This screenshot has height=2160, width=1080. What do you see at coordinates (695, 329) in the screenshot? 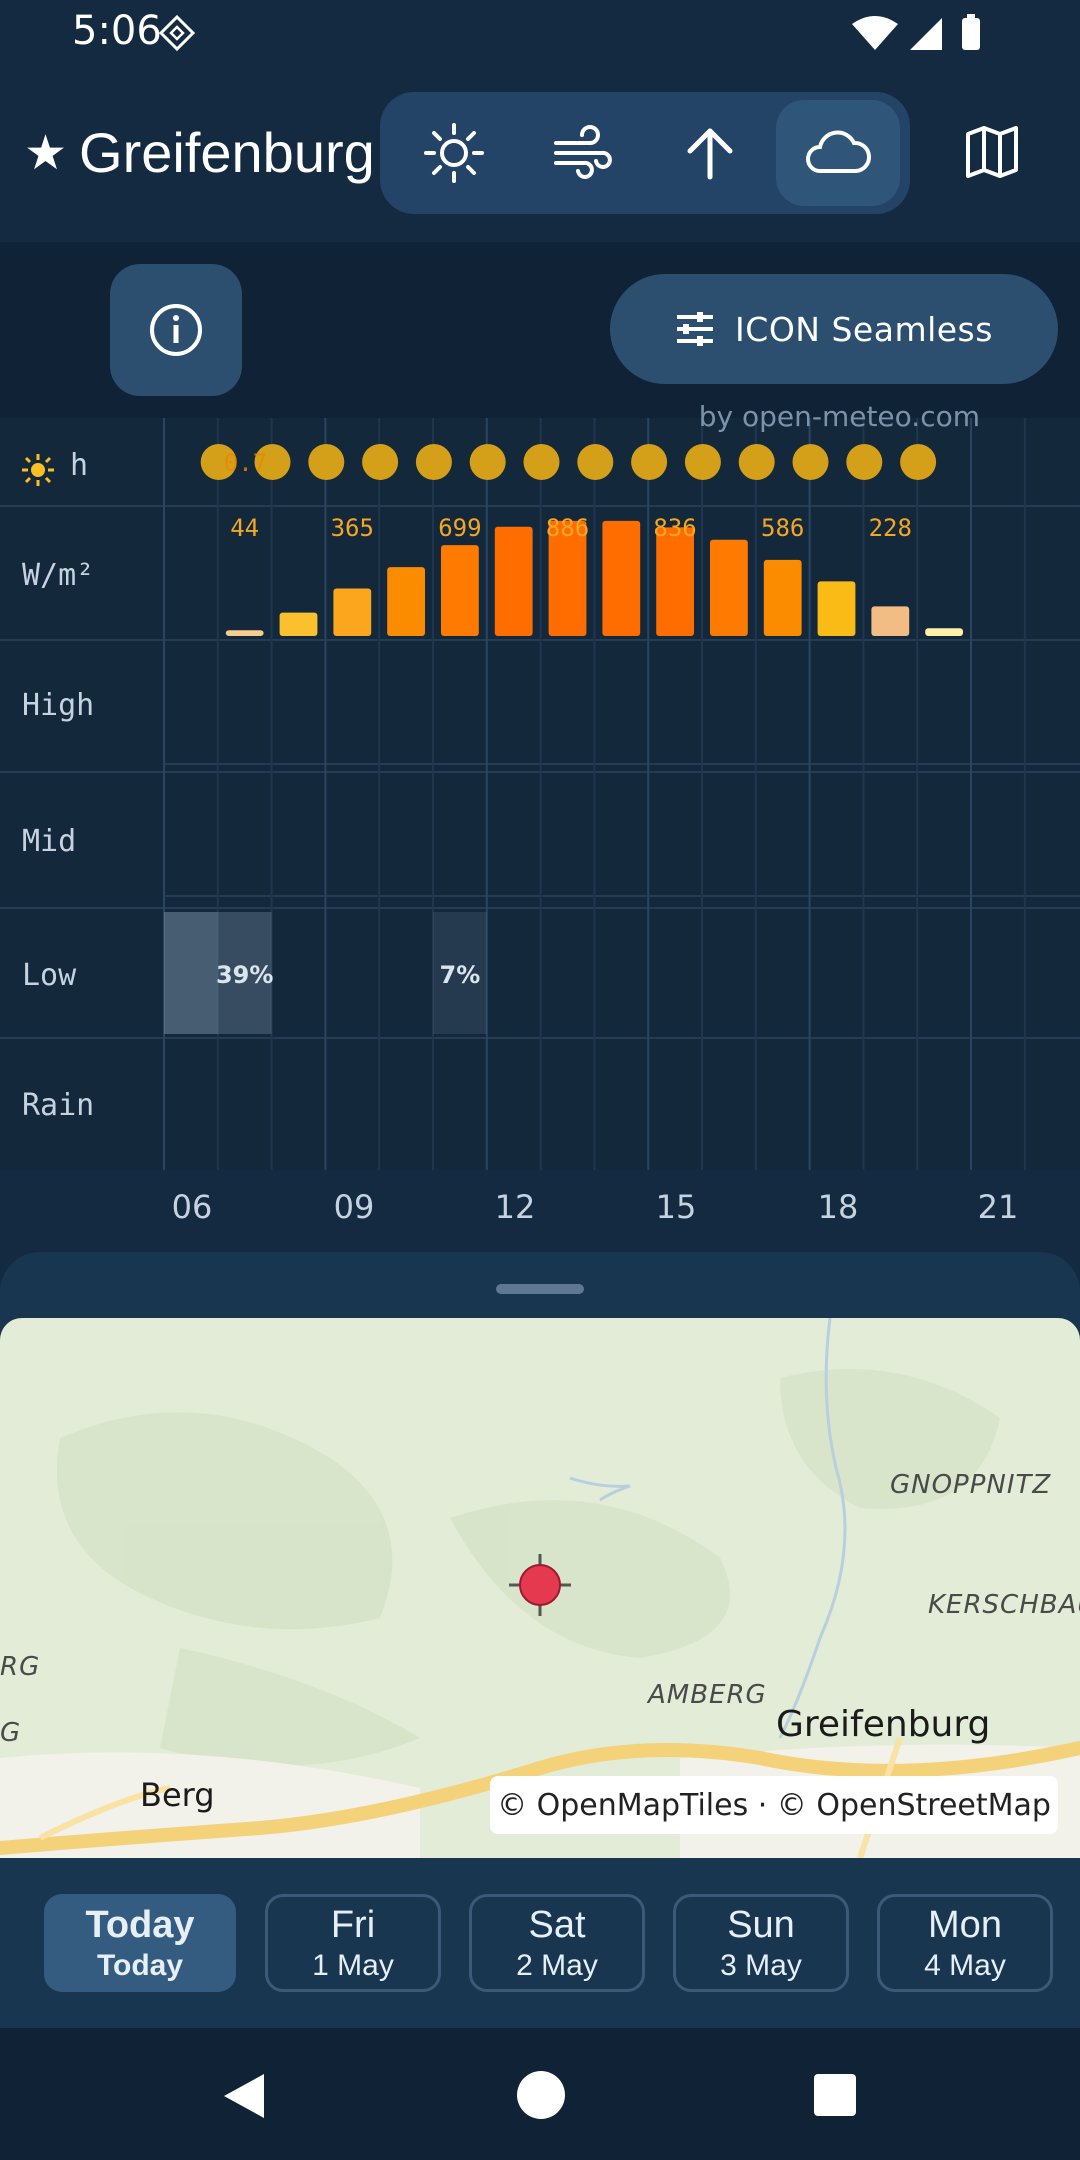
I see `tune-icon` at bounding box center [695, 329].